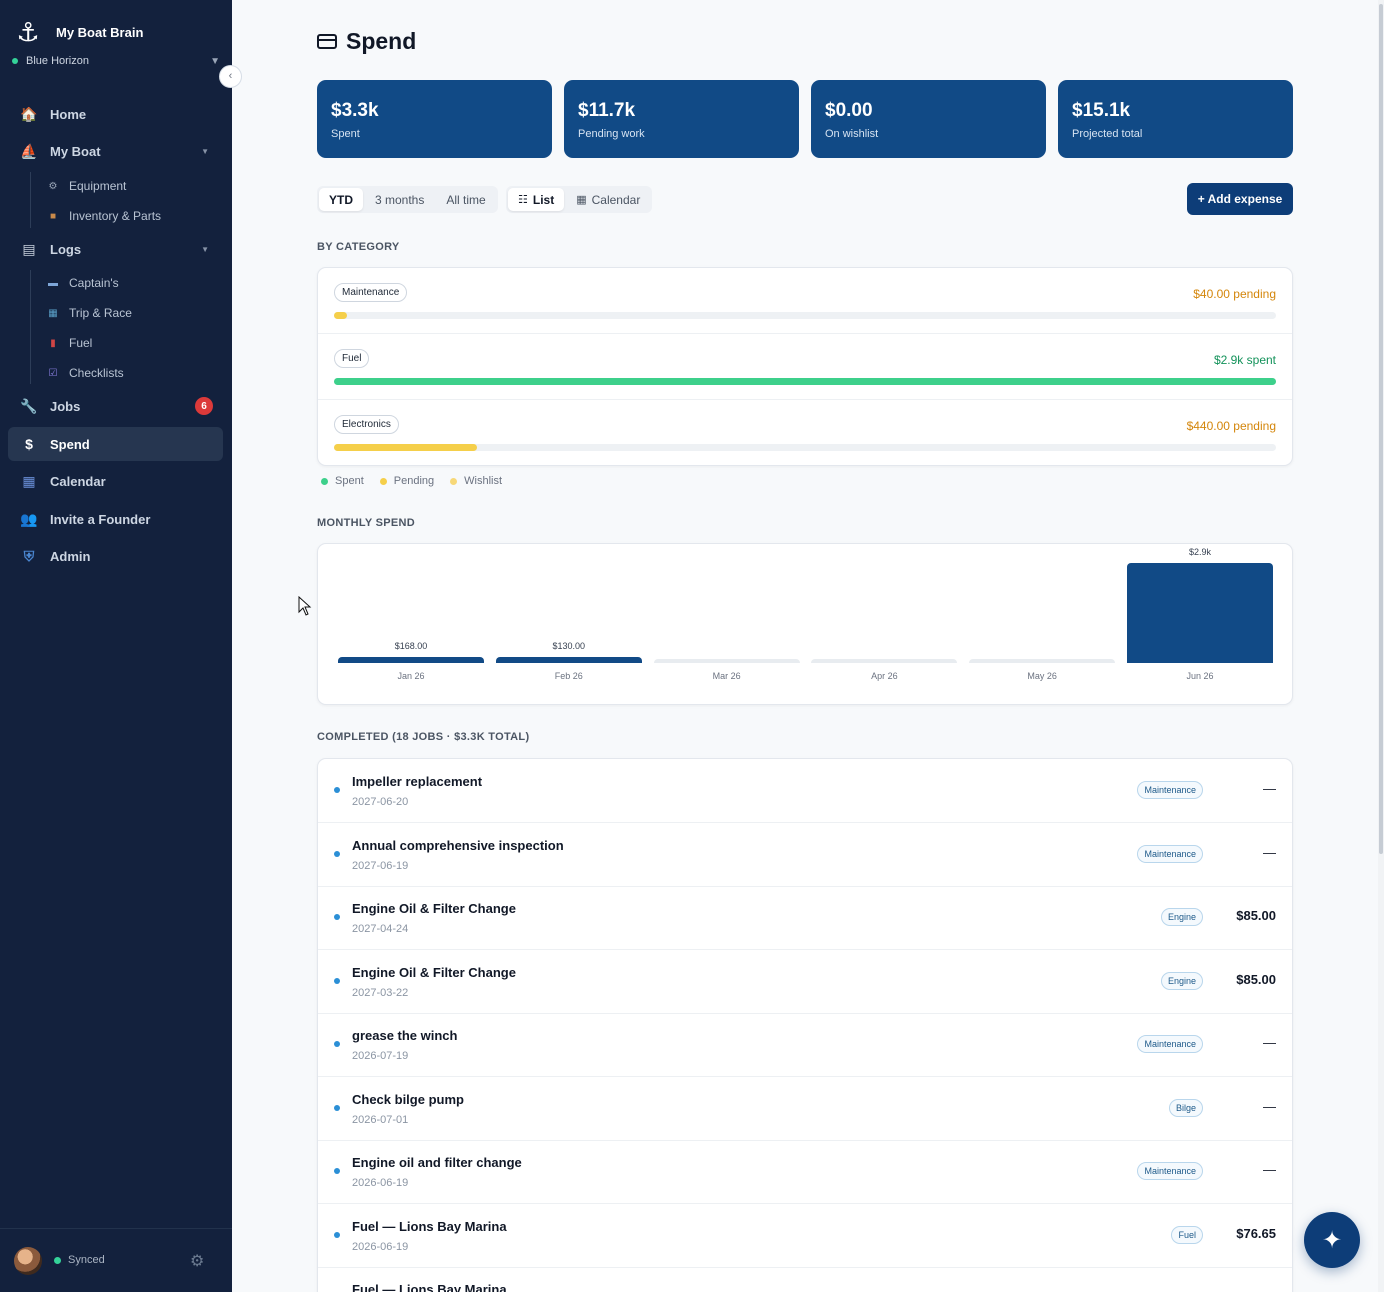 The image size is (1384, 1292). I want to click on job-date: 2026-07-01, so click(380, 1119).